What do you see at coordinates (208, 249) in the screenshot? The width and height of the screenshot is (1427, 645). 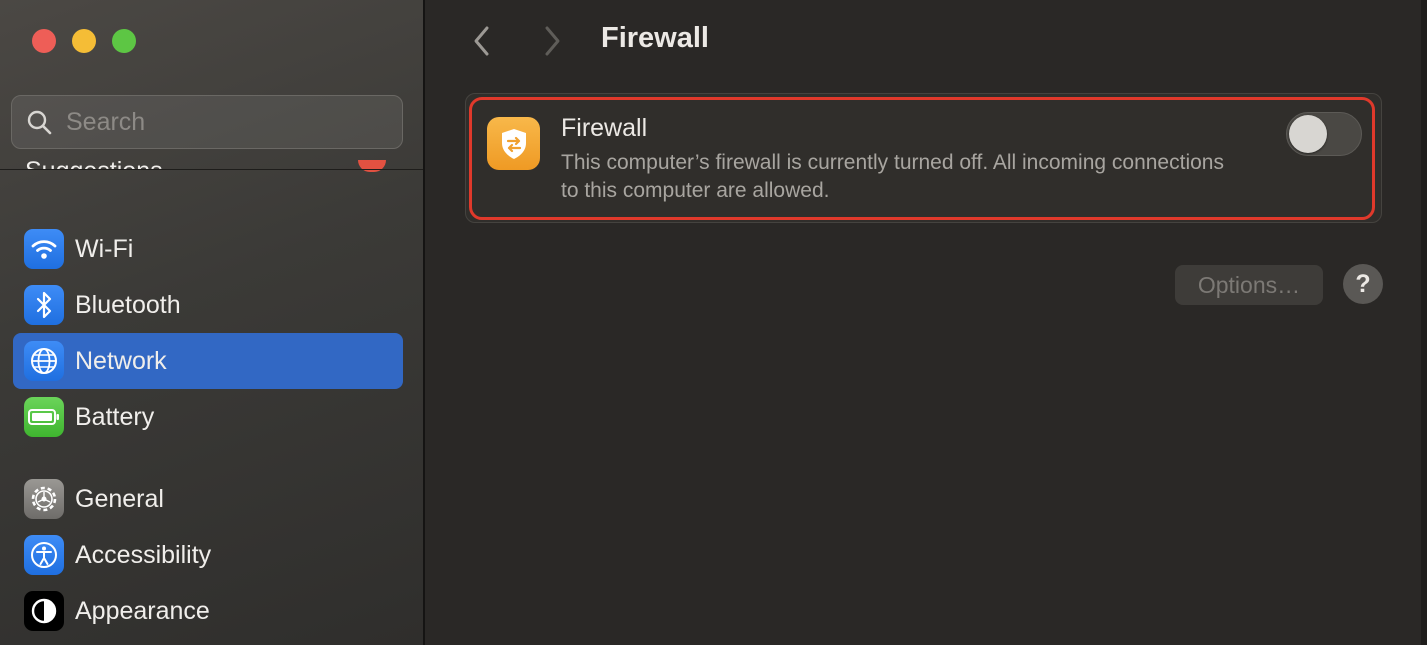 I see `sidebar-item-wifi: Wi-Fi` at bounding box center [208, 249].